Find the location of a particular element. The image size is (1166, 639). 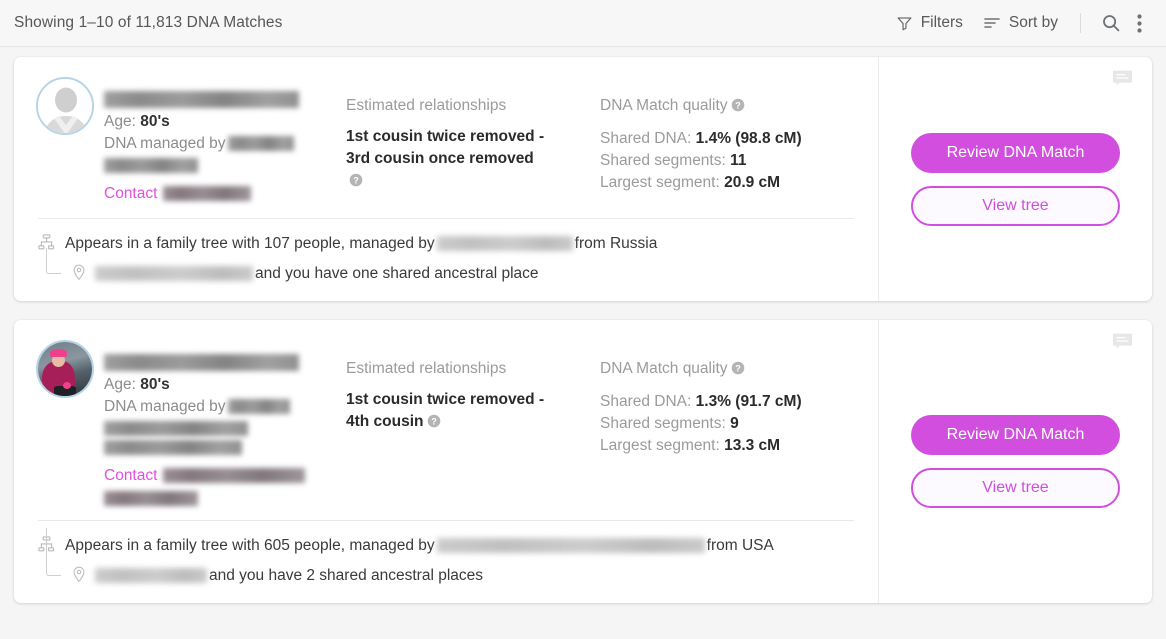

toolbar-actions: Filters Sort by is located at coordinates (1018, 23).